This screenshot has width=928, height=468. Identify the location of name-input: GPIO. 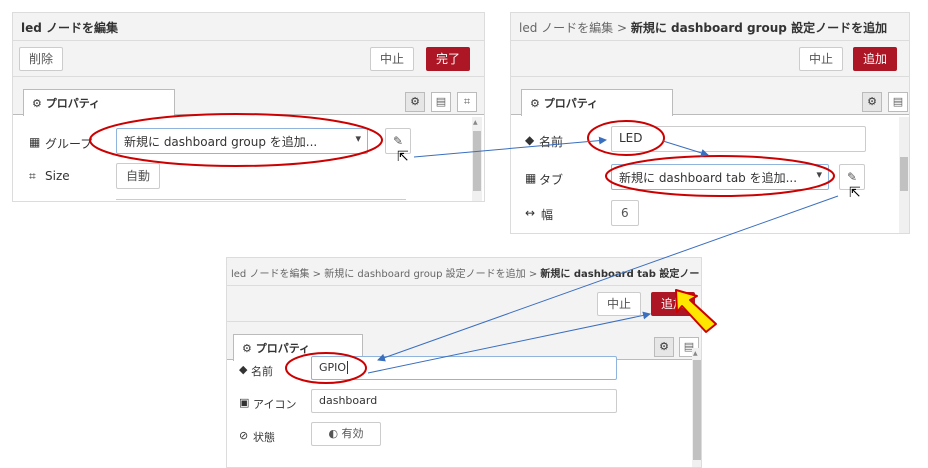
(464, 368).